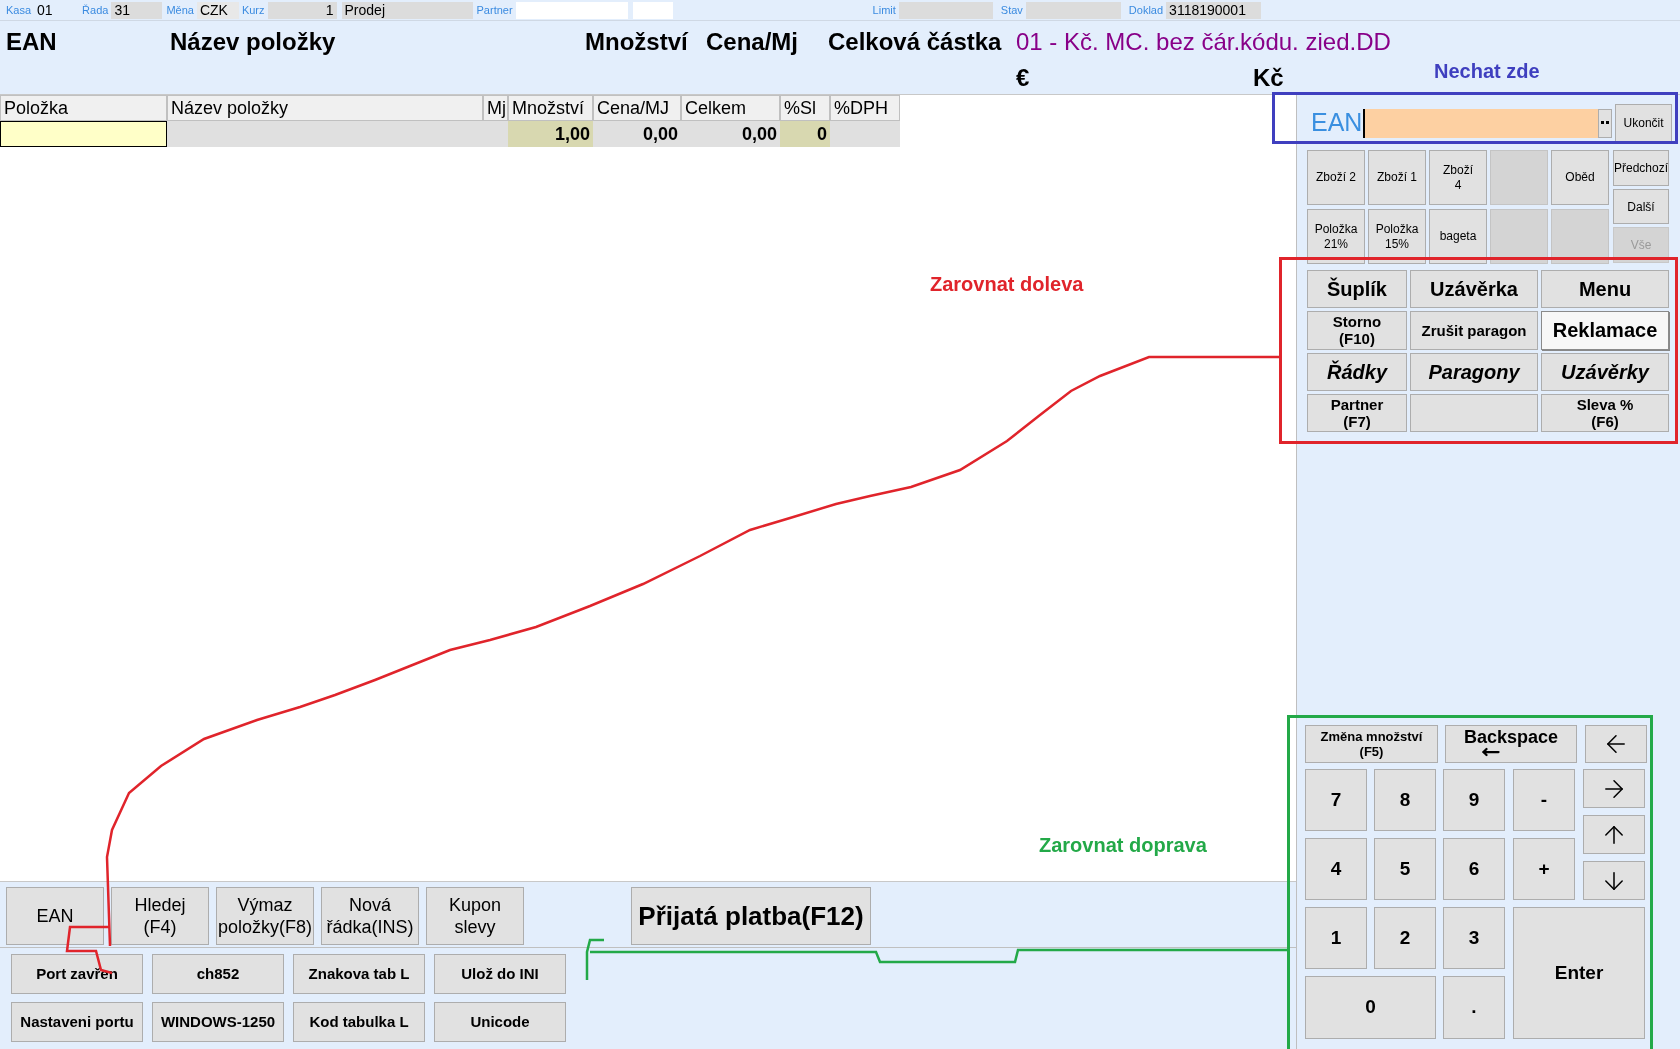 This screenshot has width=1680, height=1049. What do you see at coordinates (1480, 123) in the screenshot?
I see `ean-input` at bounding box center [1480, 123].